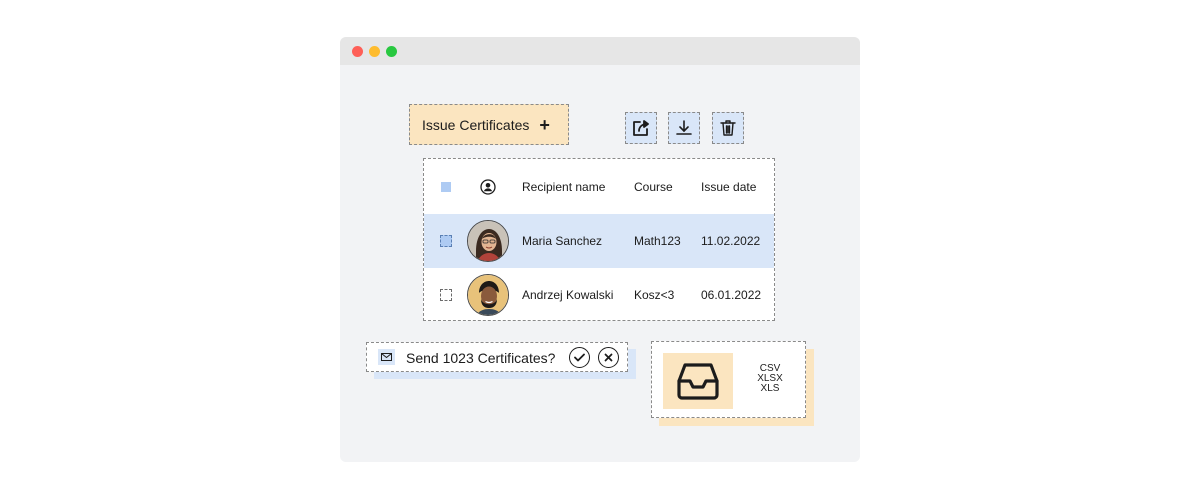 This screenshot has width=1200, height=500. Describe the element at coordinates (357, 51) in the screenshot. I see `close-window-button` at that location.